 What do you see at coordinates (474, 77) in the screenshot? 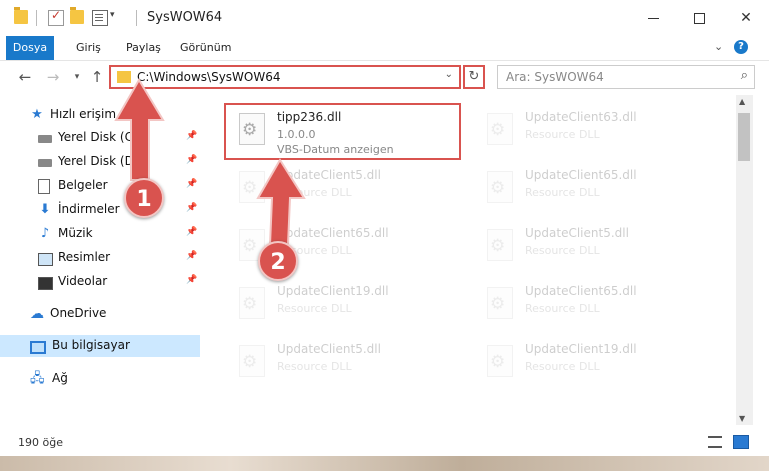
I see `refresh-button: ↻` at bounding box center [474, 77].